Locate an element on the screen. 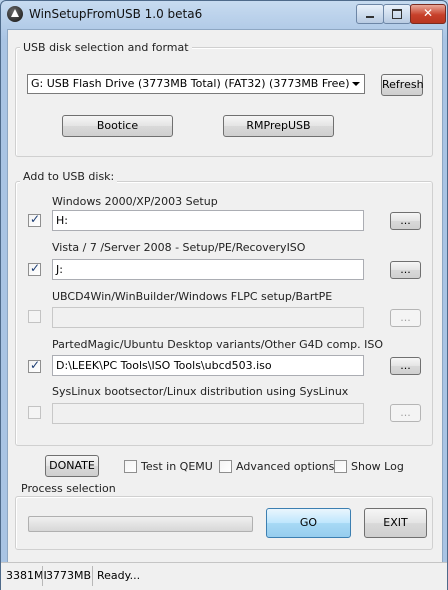  test-qemu-label: Test in QEMU is located at coordinates (177, 466).